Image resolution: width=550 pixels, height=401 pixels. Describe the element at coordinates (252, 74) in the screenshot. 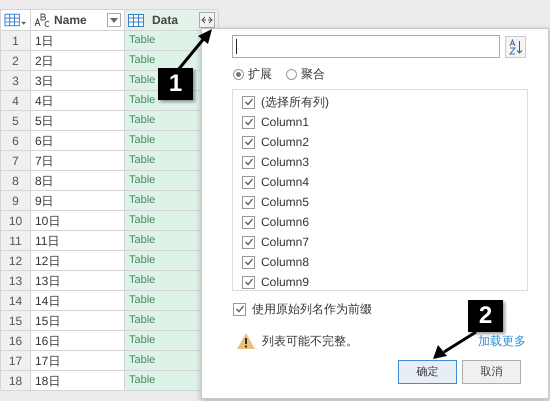

I see `radio-button: 扩展` at that location.